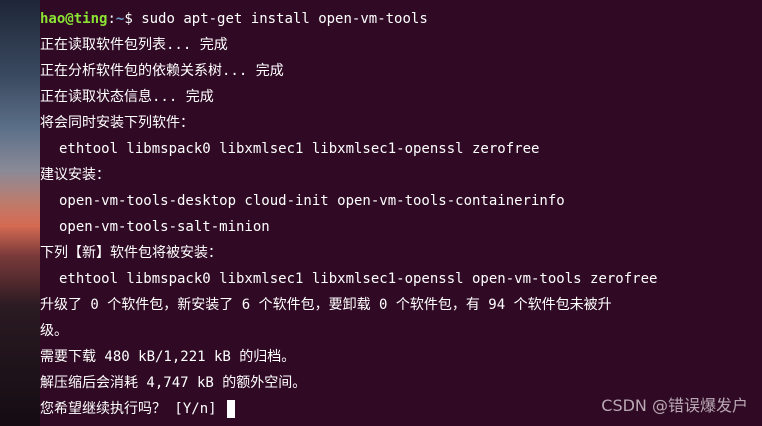 Image resolution: width=762 pixels, height=426 pixels. I want to click on text-cursor, so click(231, 409).